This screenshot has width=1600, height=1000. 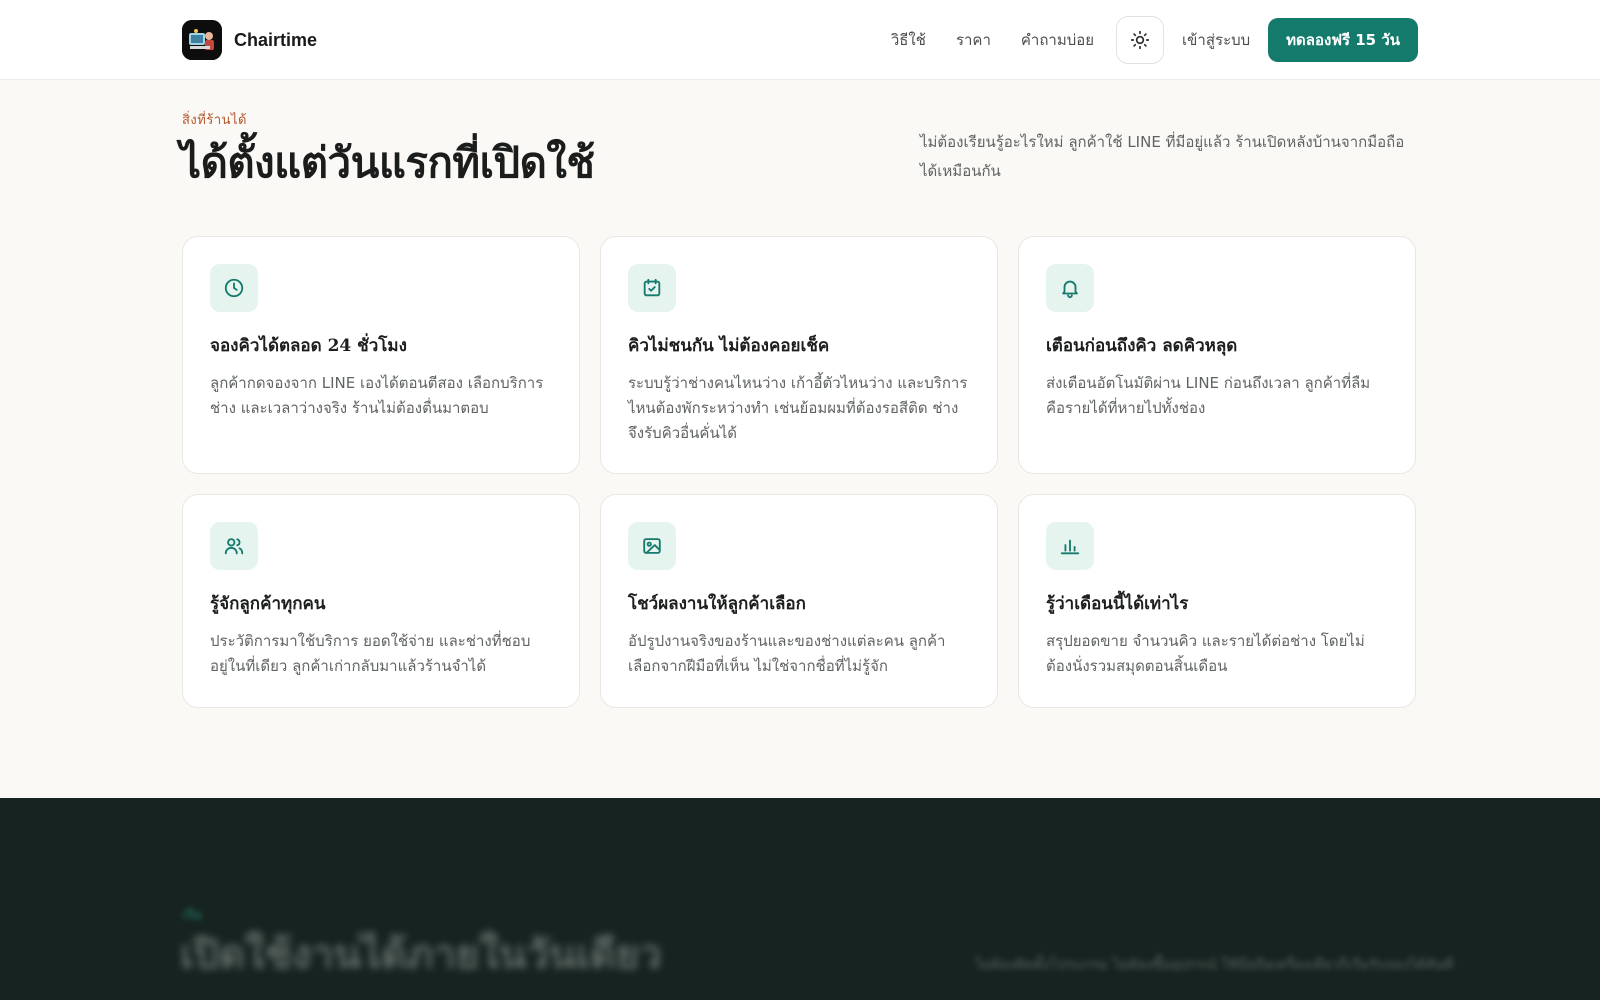 What do you see at coordinates (908, 40) in the screenshot?
I see `nav-link-how-to: วิธีใช้` at bounding box center [908, 40].